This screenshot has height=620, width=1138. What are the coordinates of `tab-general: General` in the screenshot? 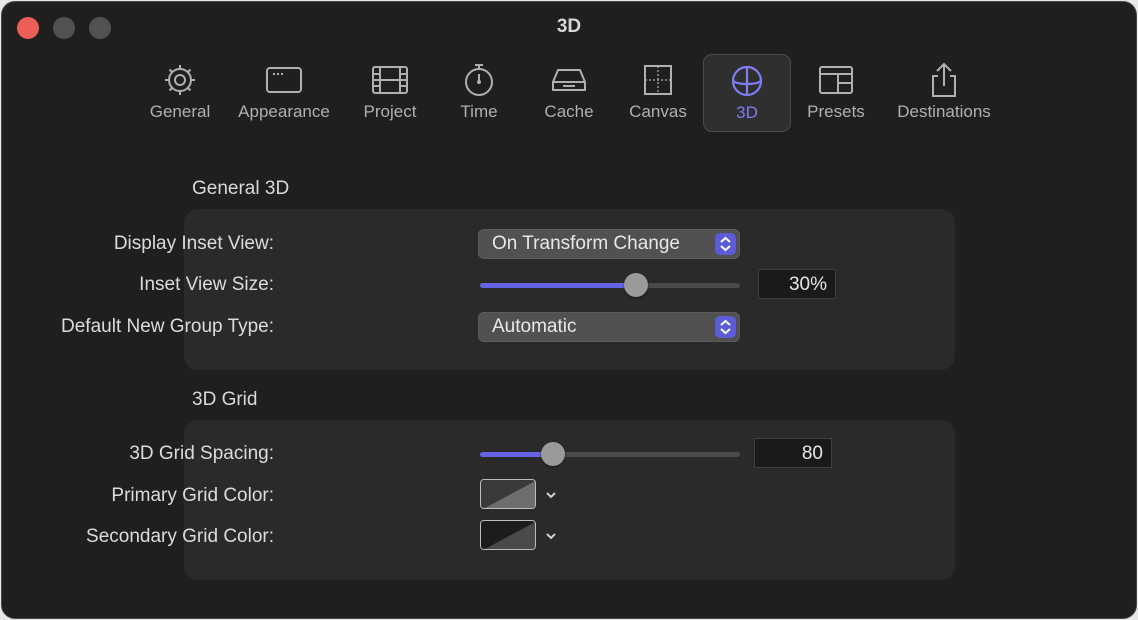 It's located at (180, 92).